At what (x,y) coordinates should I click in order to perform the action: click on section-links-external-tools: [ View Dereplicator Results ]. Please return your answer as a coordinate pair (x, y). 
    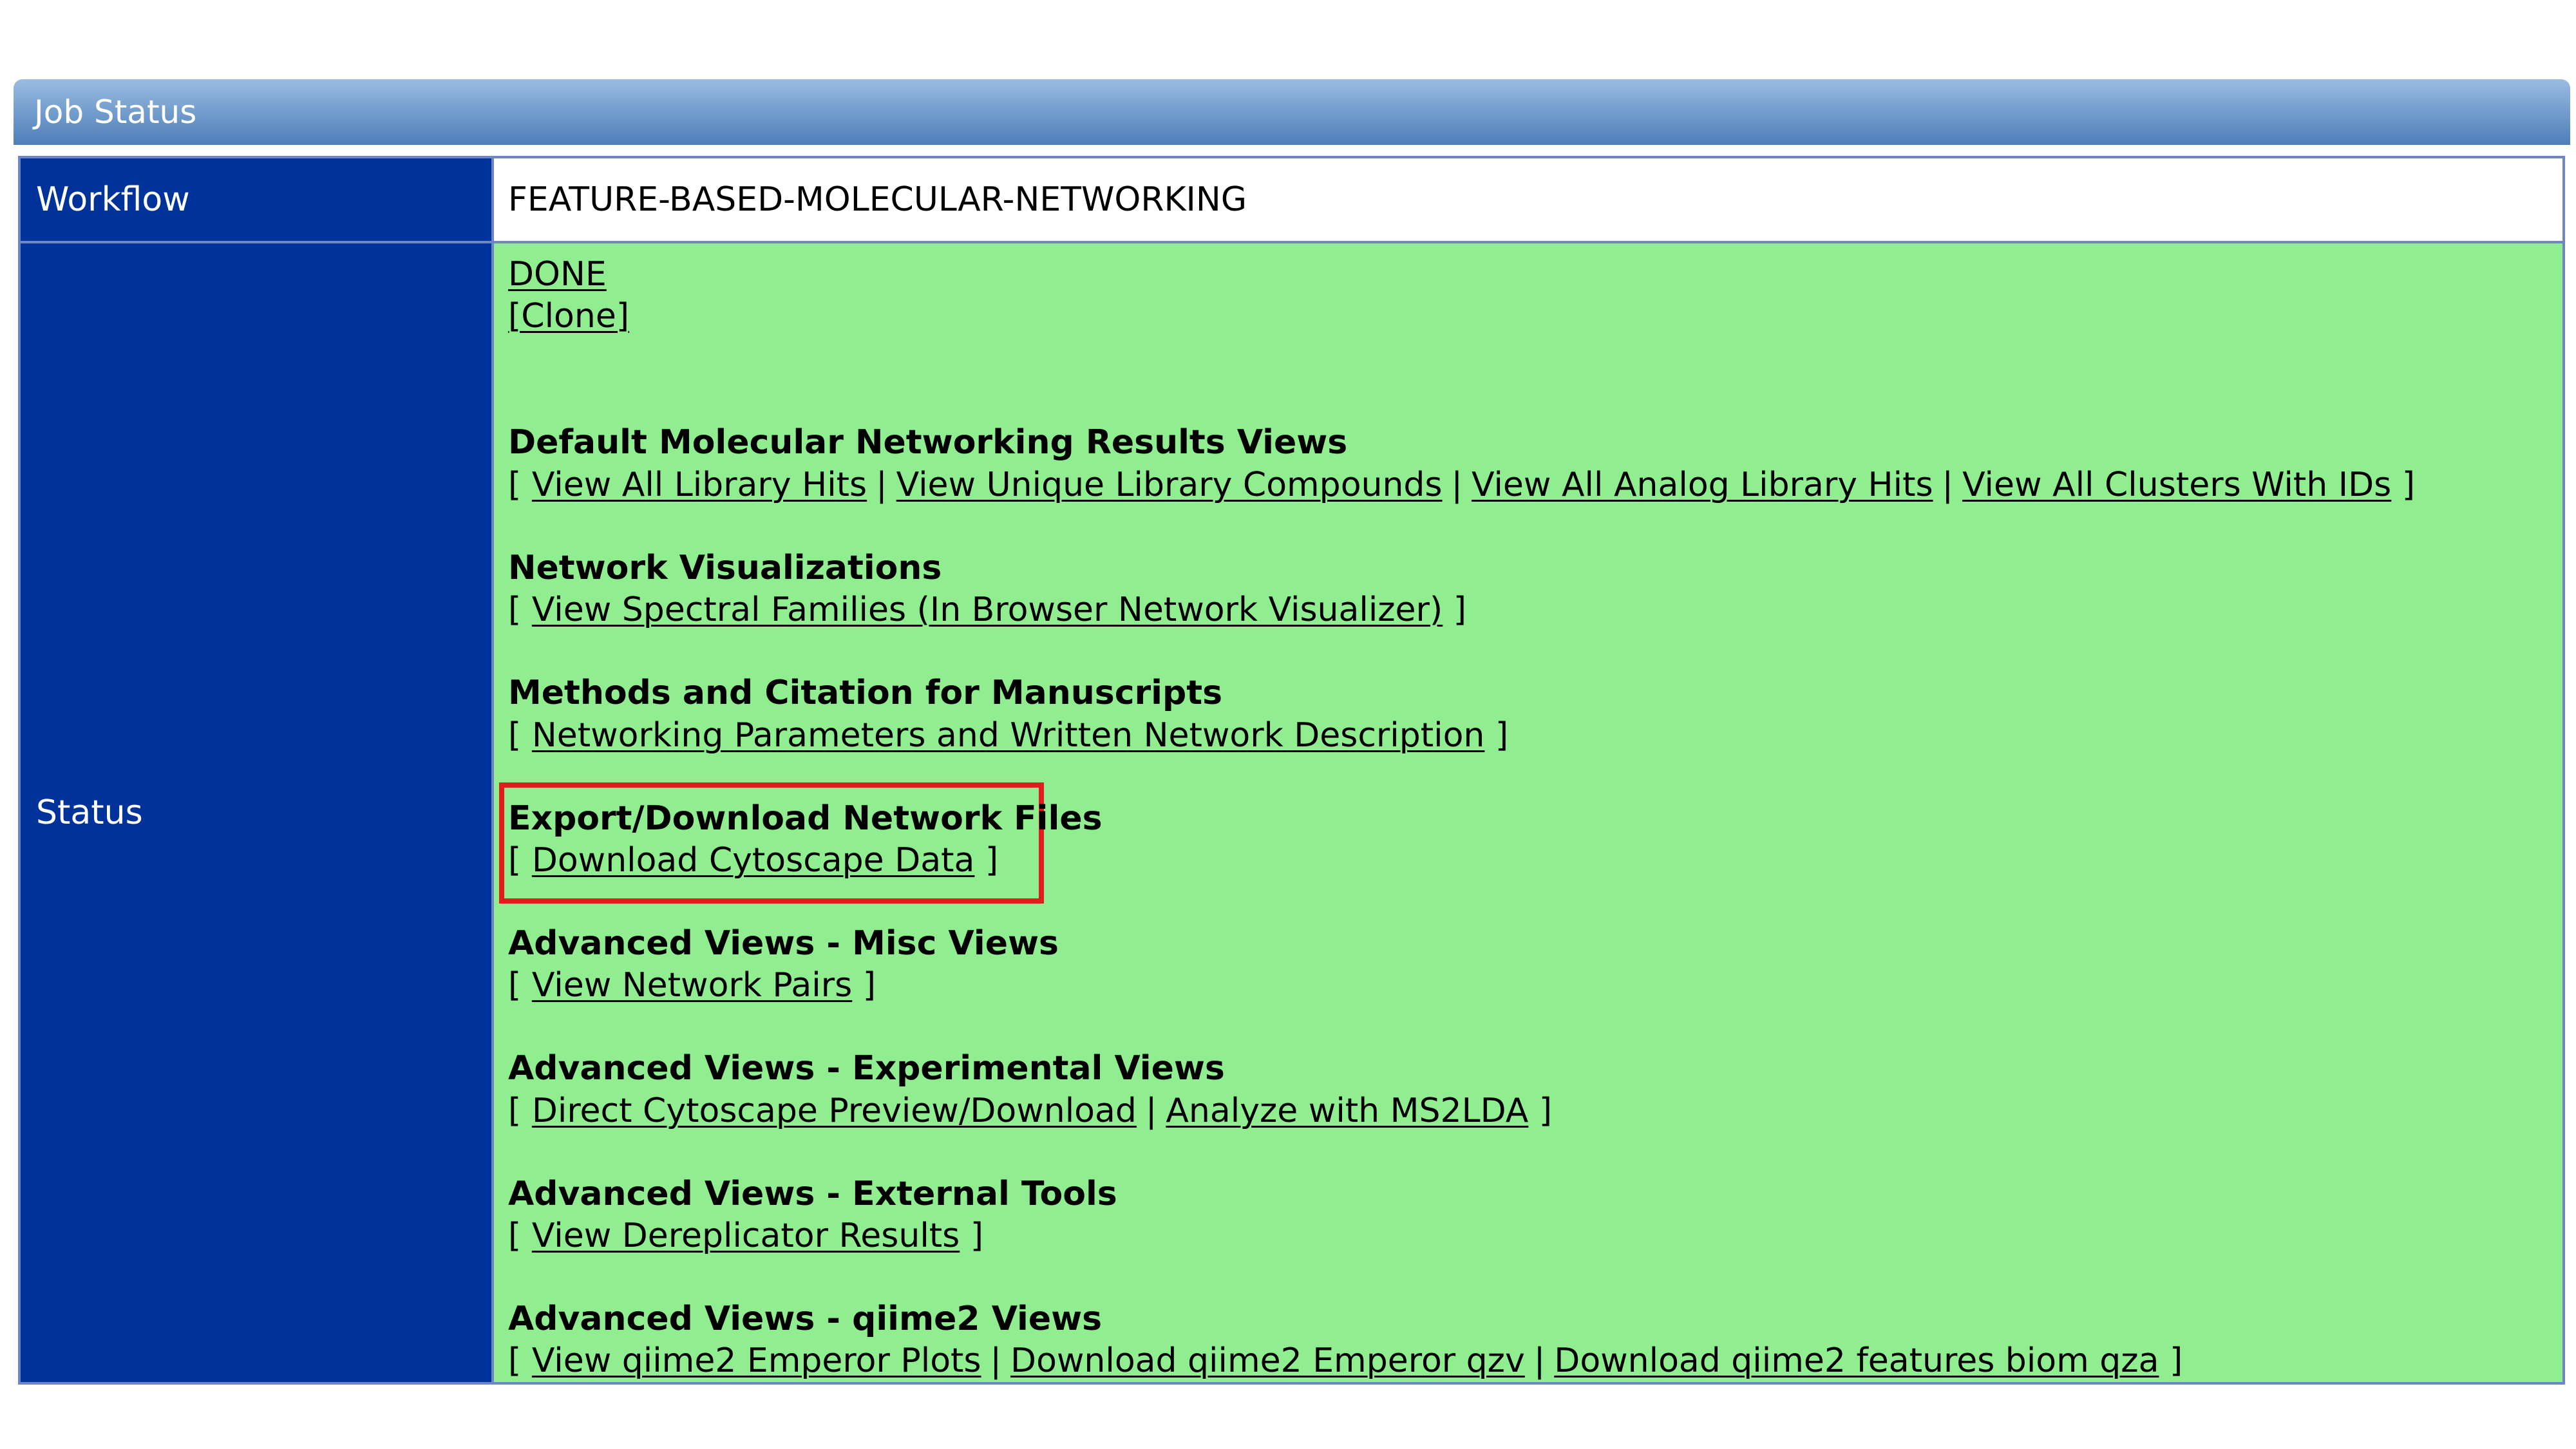
    Looking at the image, I should click on (746, 1236).